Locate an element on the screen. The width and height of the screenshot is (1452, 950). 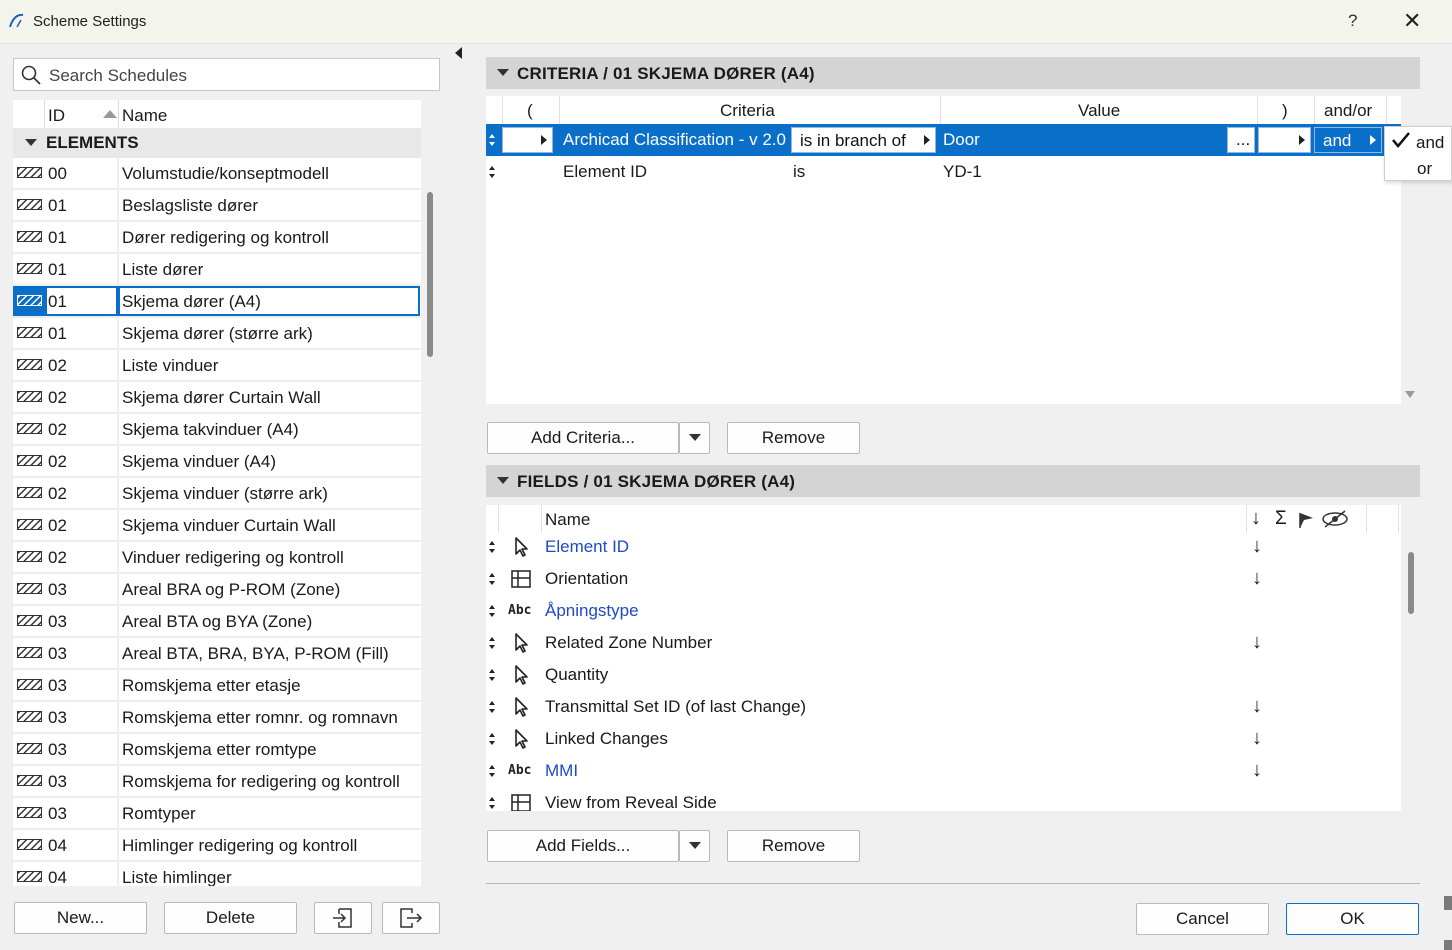
field-row: View from Reveal Side is located at coordinates (943, 799).